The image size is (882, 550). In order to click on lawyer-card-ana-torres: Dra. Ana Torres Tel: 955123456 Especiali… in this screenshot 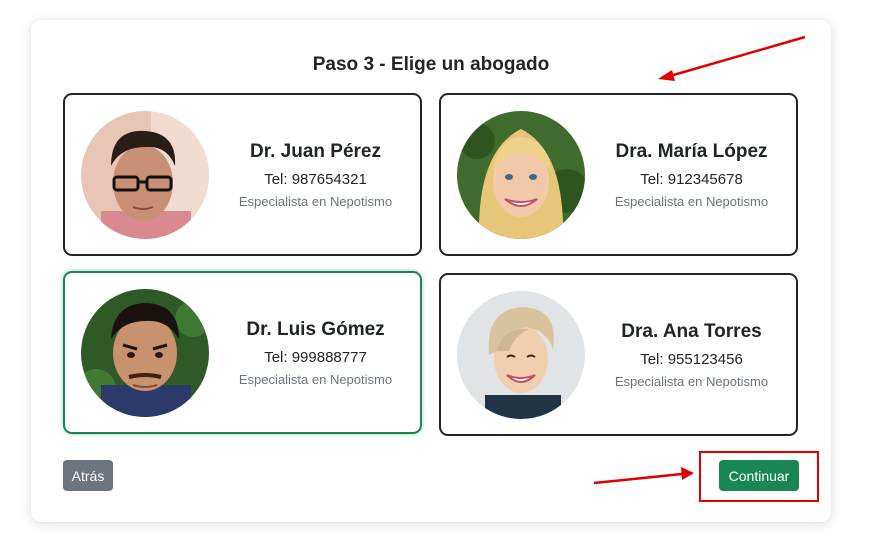, I will do `click(618, 354)`.